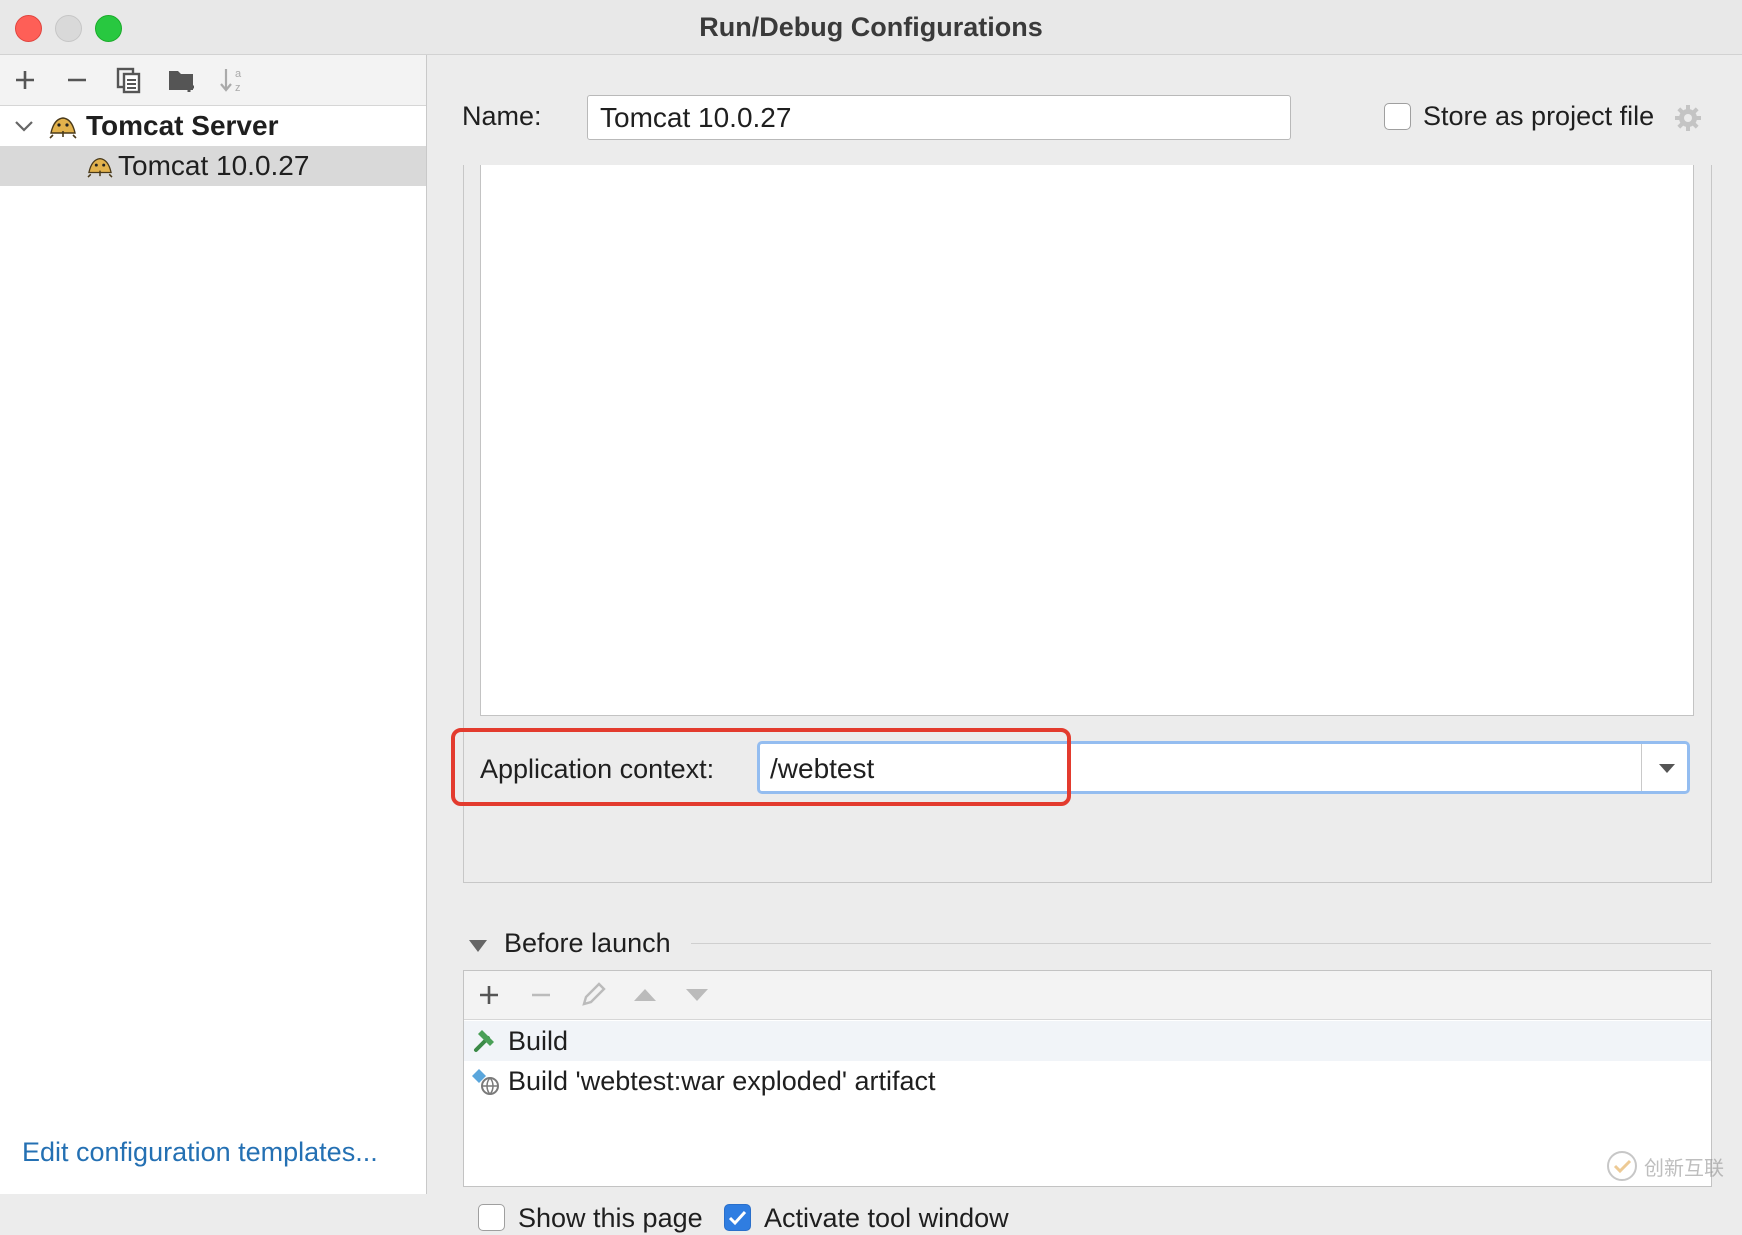 This screenshot has height=1235, width=1742. What do you see at coordinates (1201, 943) in the screenshot?
I see `before-launch-separator` at bounding box center [1201, 943].